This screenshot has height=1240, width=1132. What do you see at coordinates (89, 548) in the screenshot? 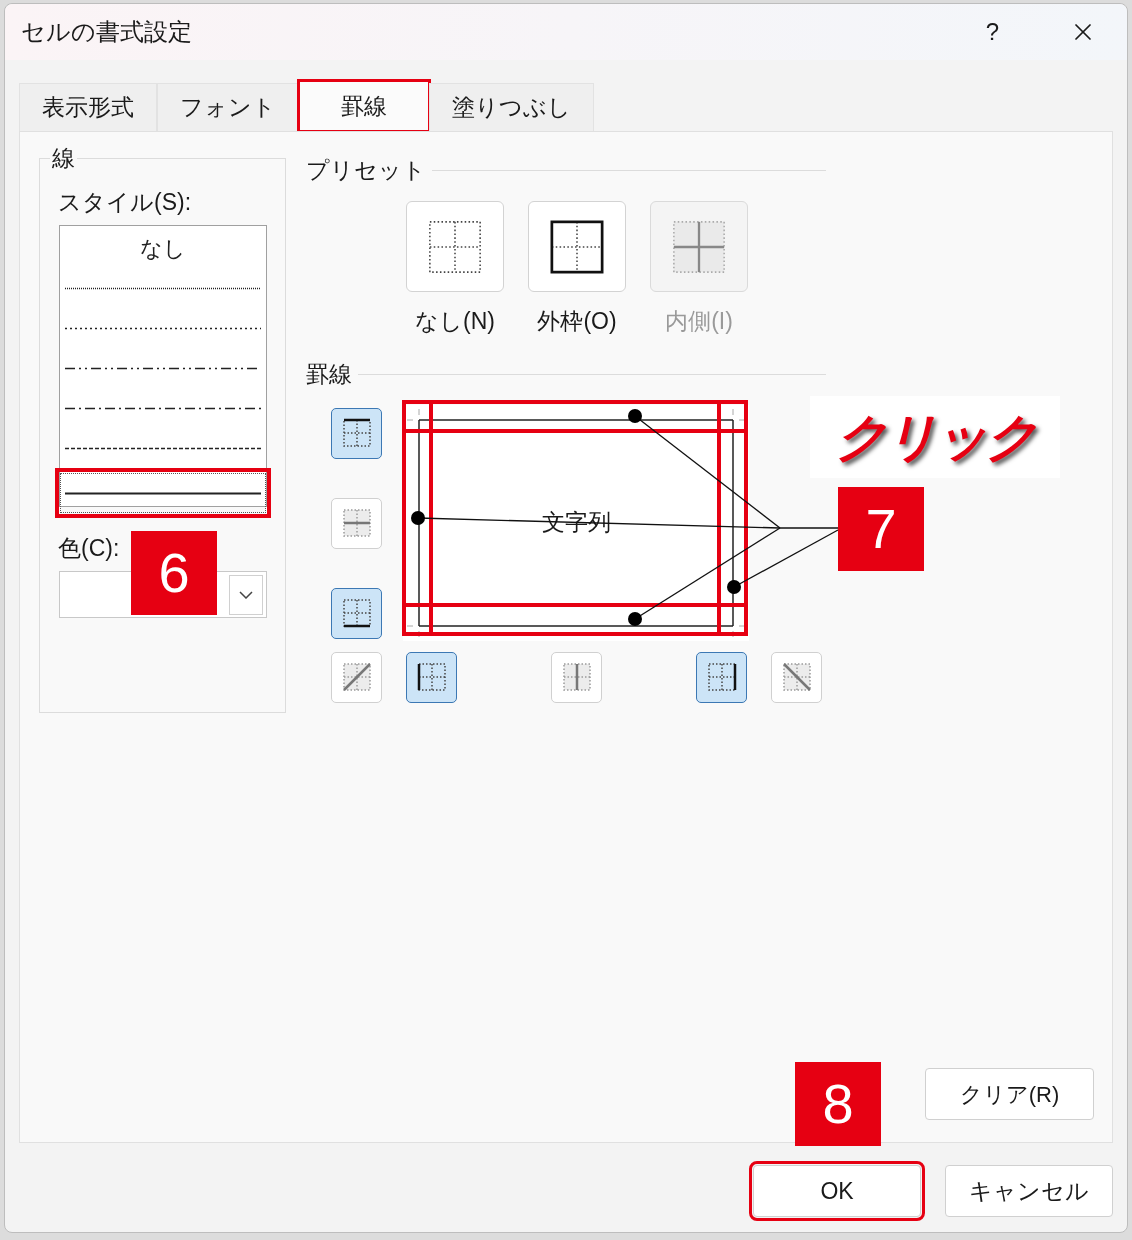
I see `color-label: 色(C):` at bounding box center [89, 548].